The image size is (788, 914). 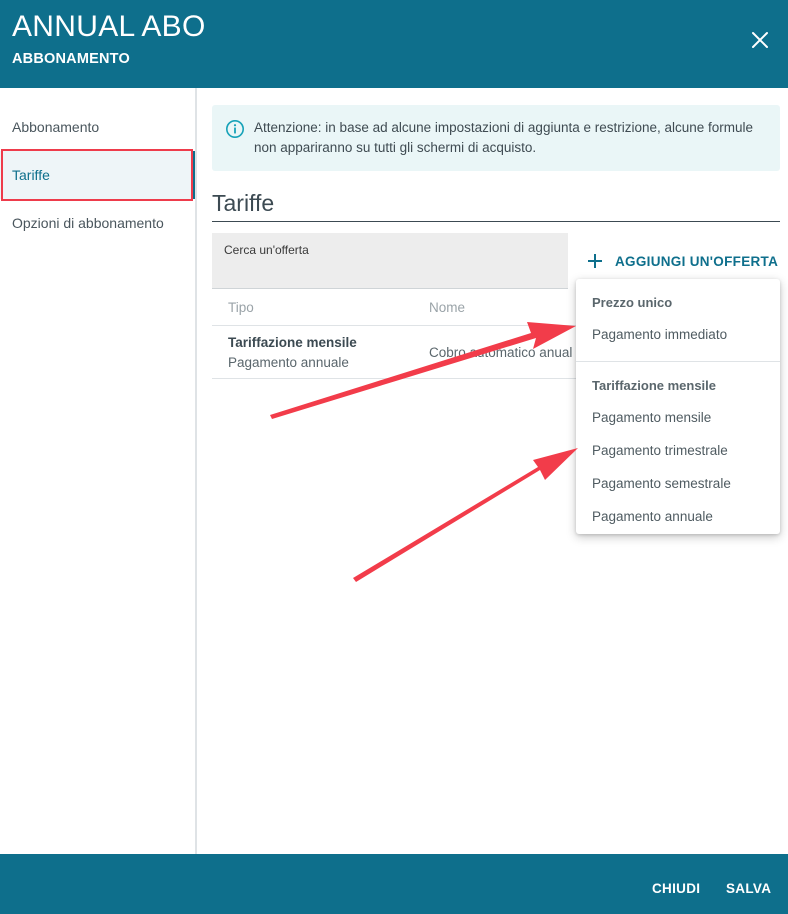 I want to click on add-offer-label: AGGIUNGI UN'OFFERTA, so click(x=697, y=261).